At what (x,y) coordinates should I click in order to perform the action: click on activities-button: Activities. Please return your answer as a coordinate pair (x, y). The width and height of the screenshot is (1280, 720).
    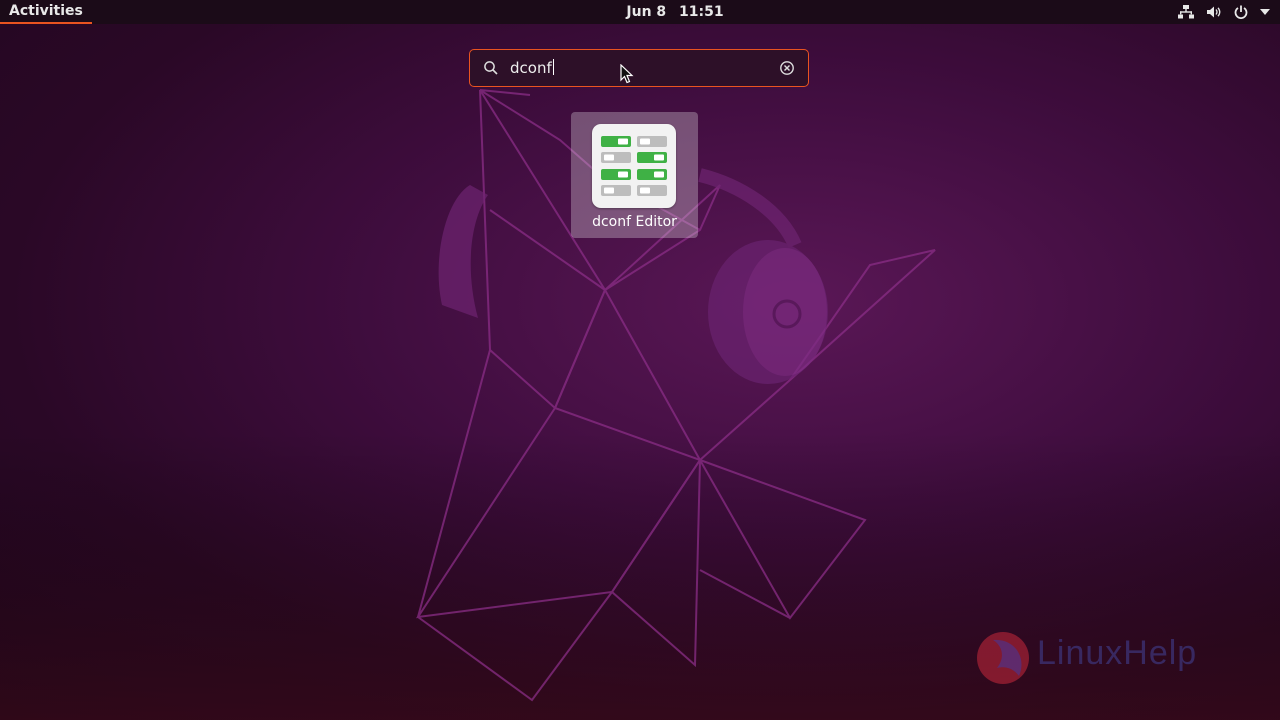
    Looking at the image, I should click on (46, 12).